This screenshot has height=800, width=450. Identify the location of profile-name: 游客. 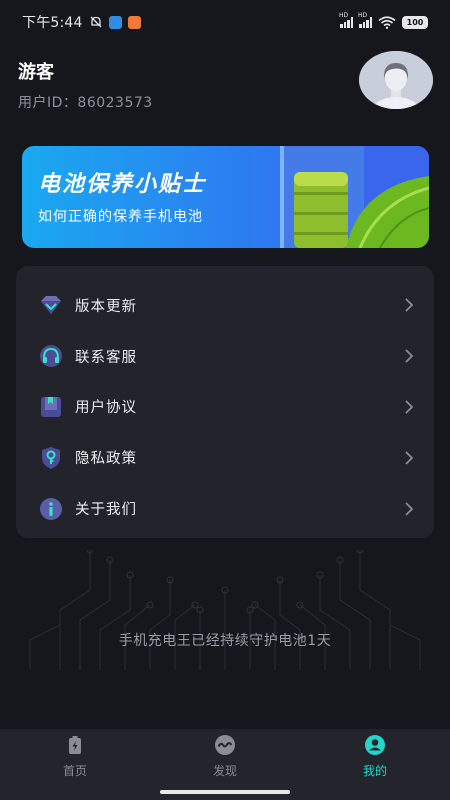
(36, 72).